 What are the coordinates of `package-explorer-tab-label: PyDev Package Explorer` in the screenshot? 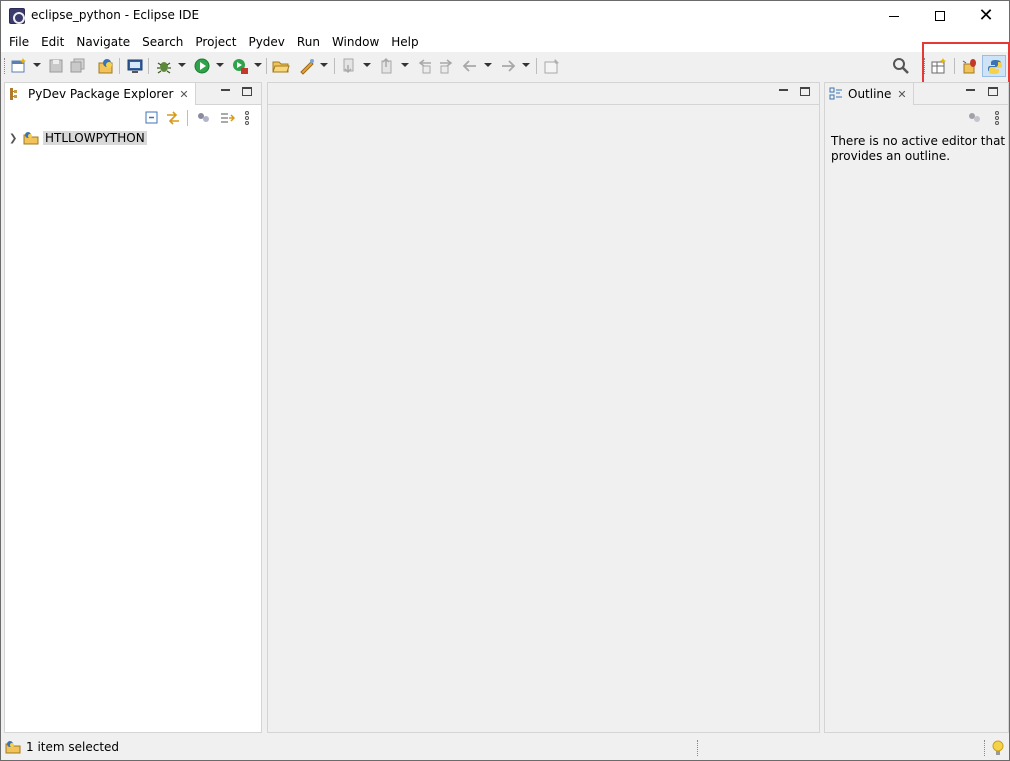 It's located at (101, 94).